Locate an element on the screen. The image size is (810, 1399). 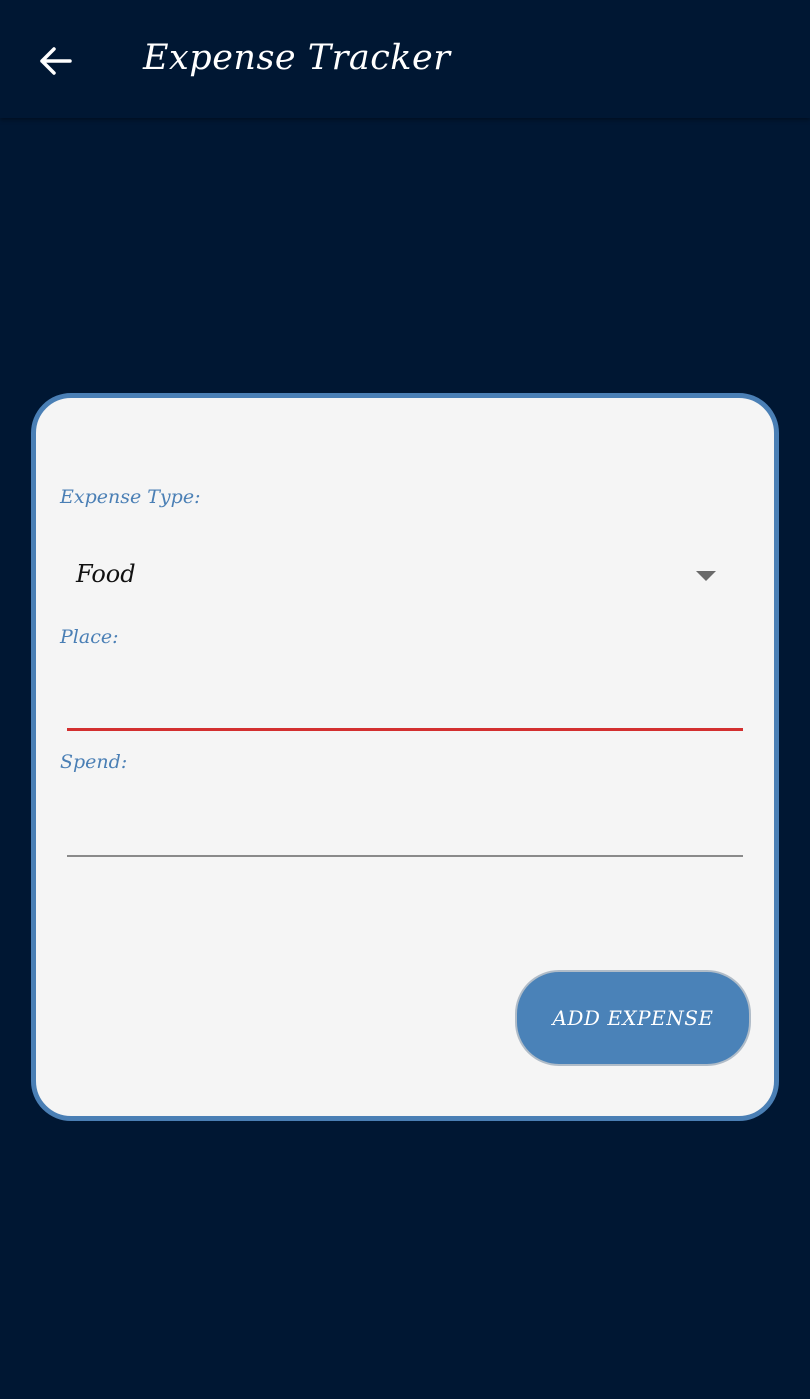
expense-type-label: Expense Type: is located at coordinates (130, 497).